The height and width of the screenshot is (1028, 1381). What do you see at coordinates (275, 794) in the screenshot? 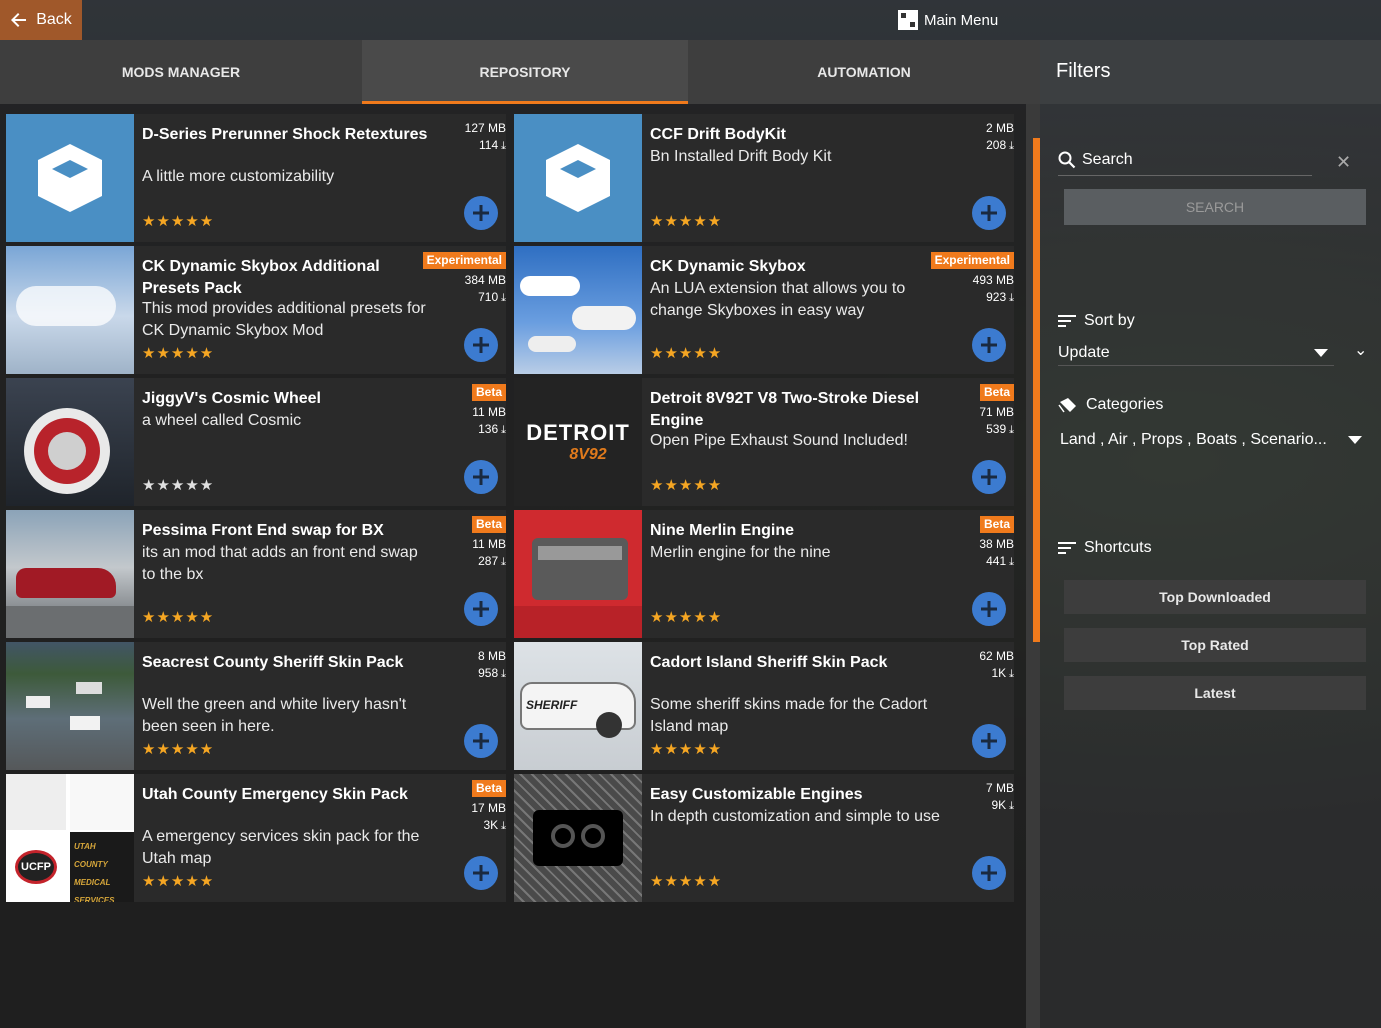
I see `mod-title: Utah County Emergency Skin Pack` at bounding box center [275, 794].